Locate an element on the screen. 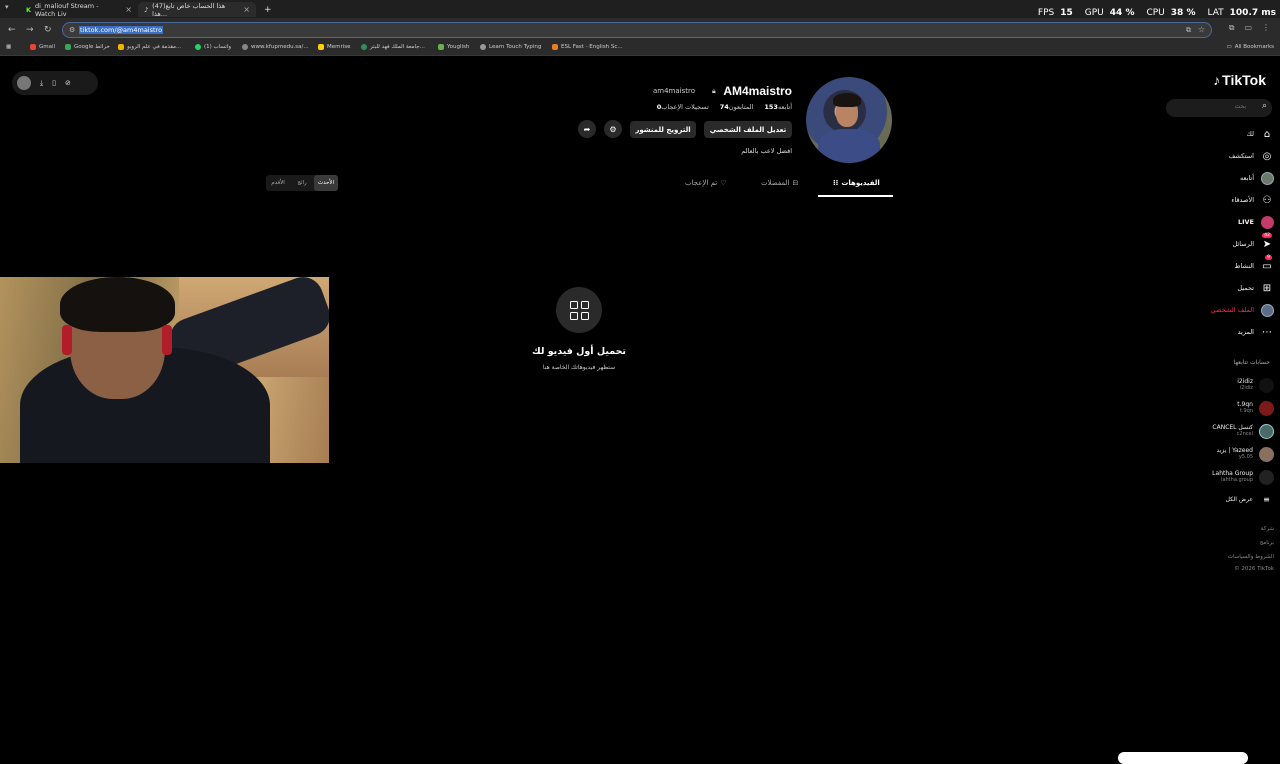 Image resolution: width=1280 pixels, height=764 pixels. forward-icon: → is located at coordinates (30, 30).